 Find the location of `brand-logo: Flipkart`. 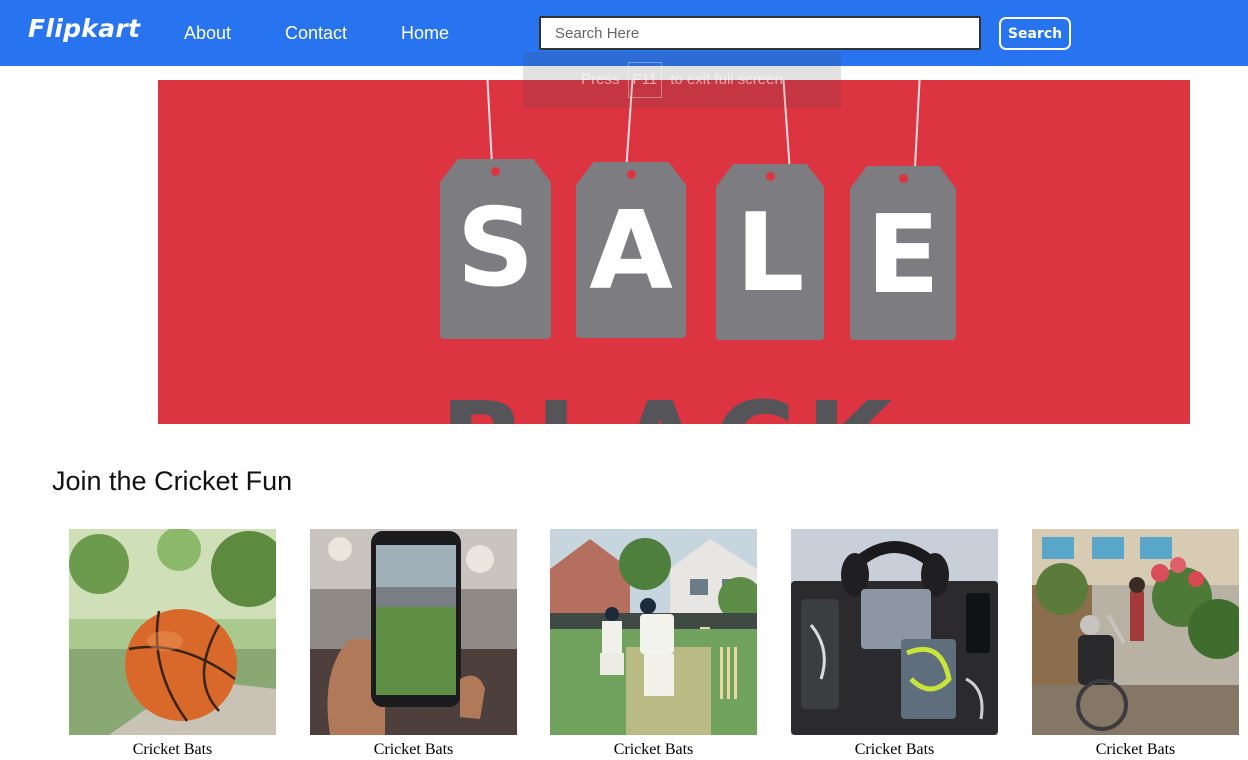

brand-logo: Flipkart is located at coordinates (84, 28).